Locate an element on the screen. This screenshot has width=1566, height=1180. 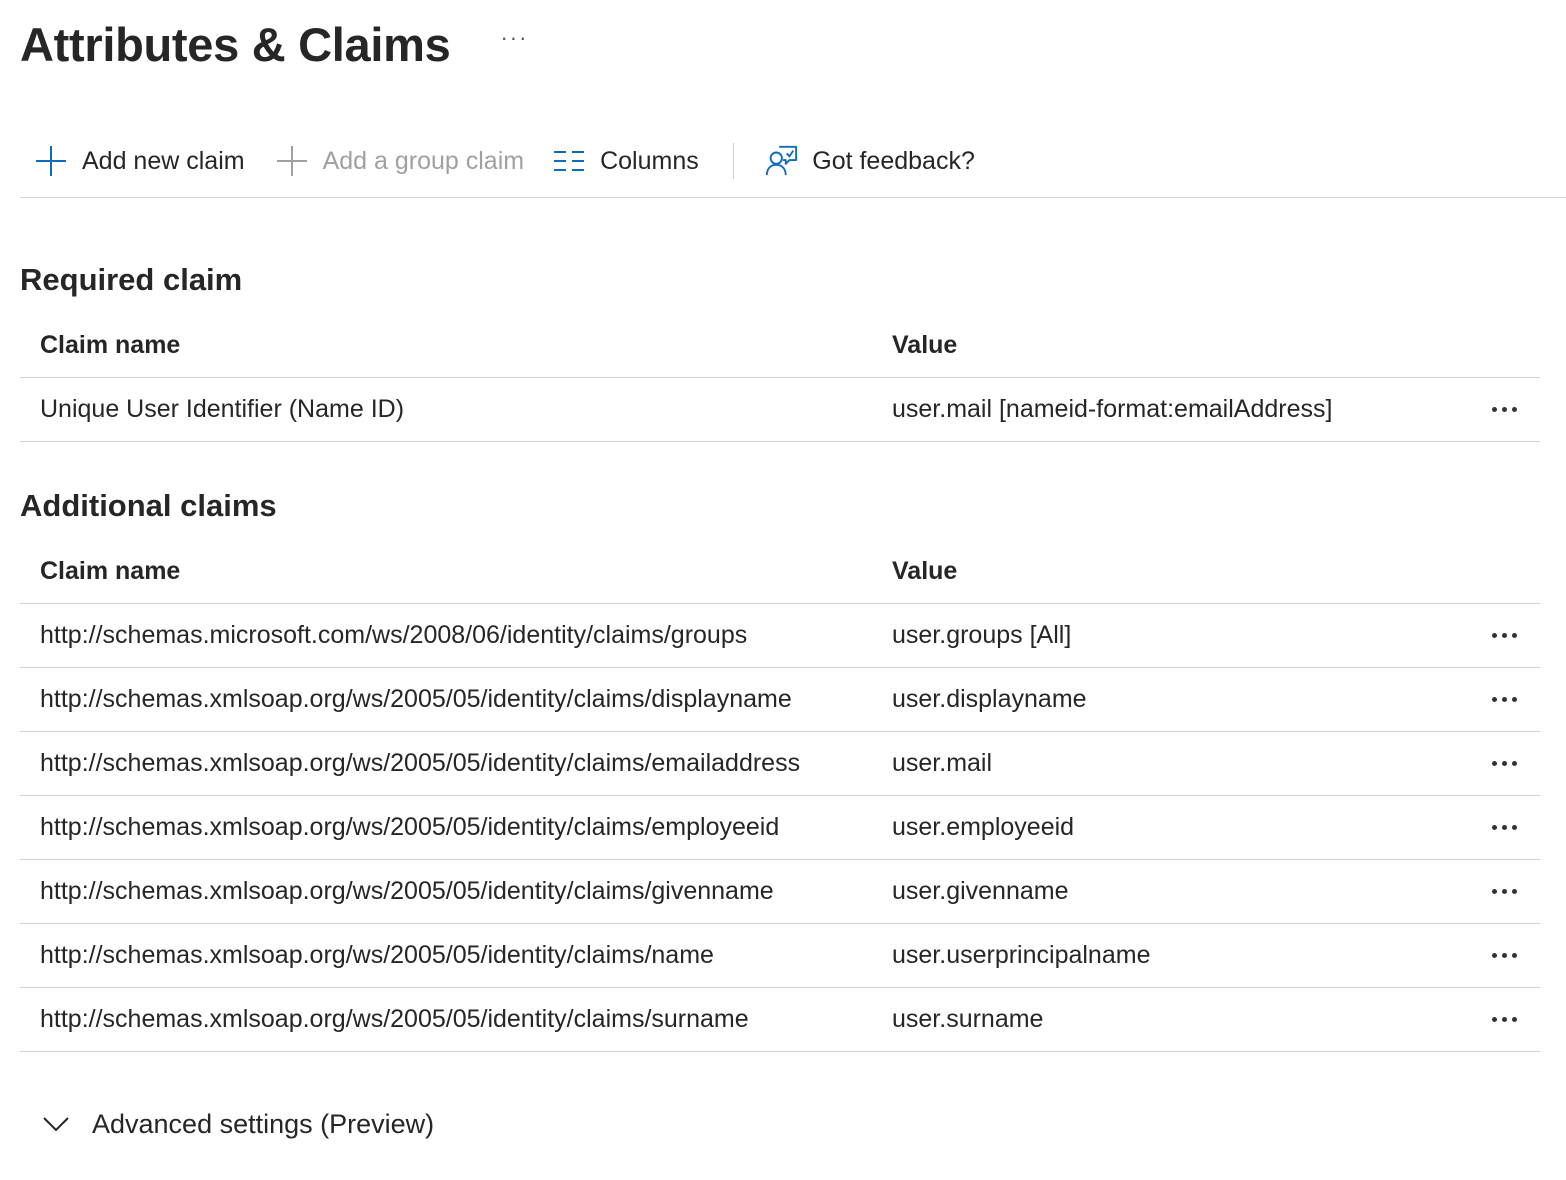
required-claim-heading: Required claim is located at coordinates (131, 279).